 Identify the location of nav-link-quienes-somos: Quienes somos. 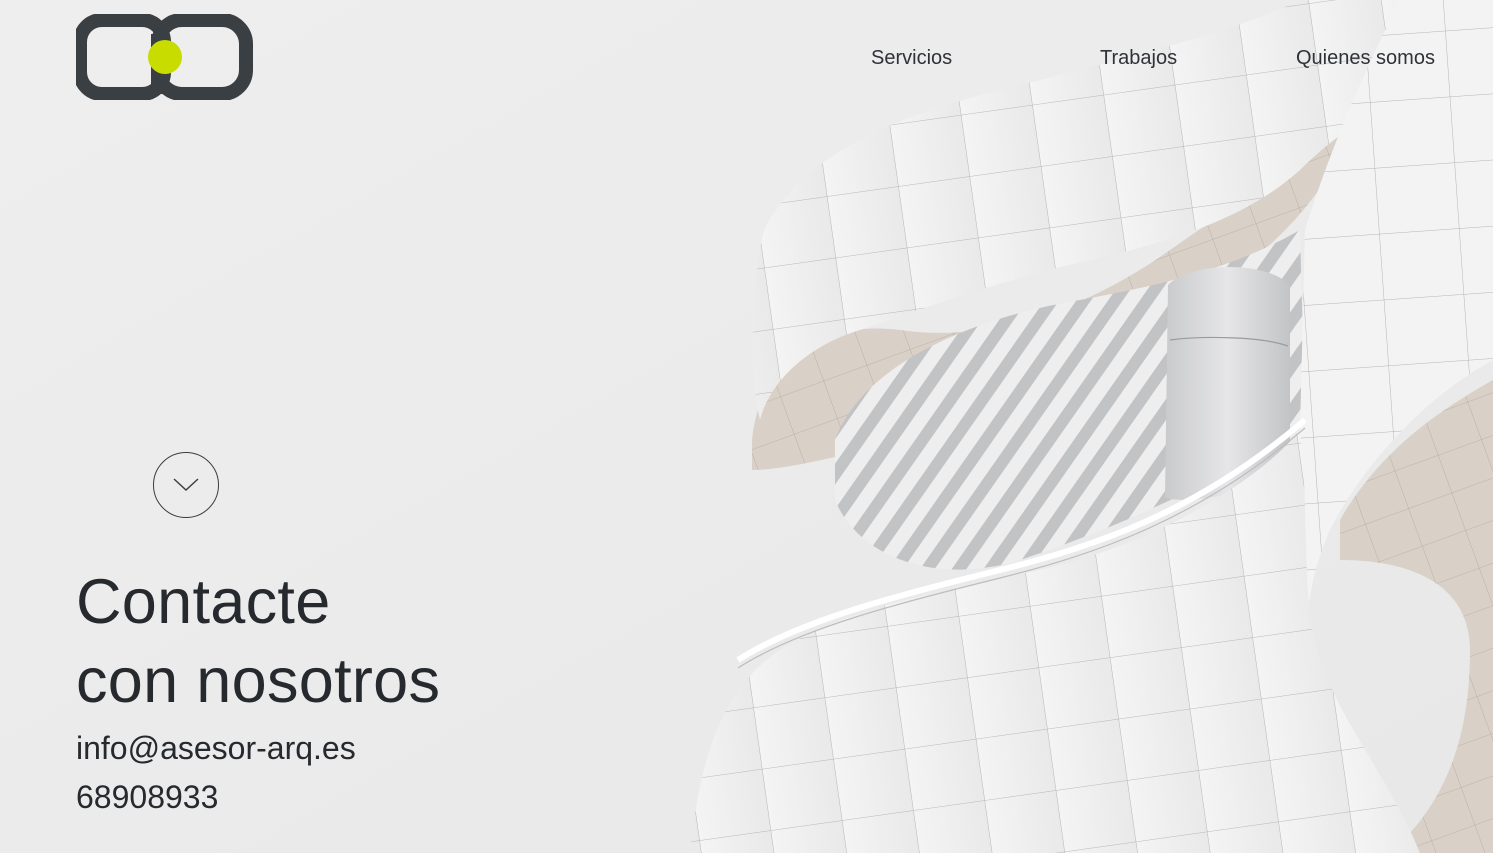
(1365, 58).